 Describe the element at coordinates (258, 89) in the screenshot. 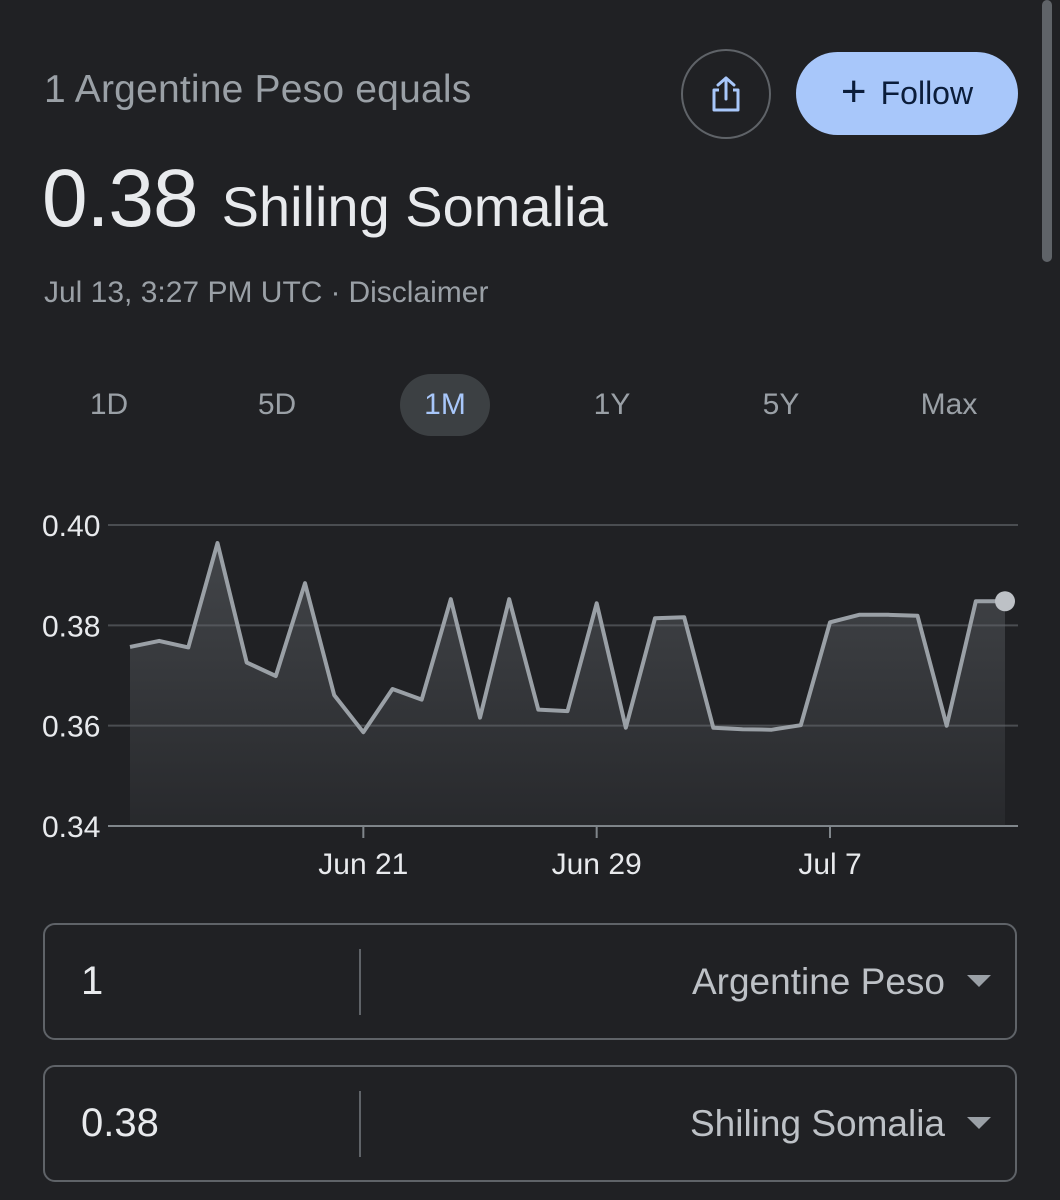

I see `conversion-subtitle: 1 Argentine Peso equals` at that location.